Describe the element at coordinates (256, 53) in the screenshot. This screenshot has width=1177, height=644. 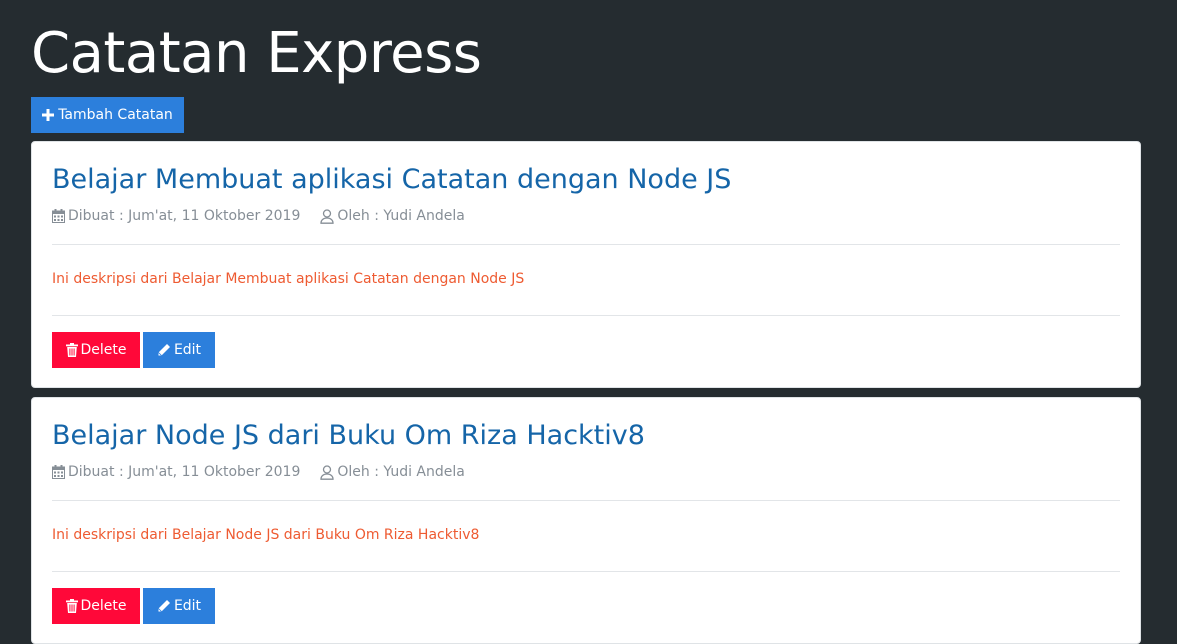
I see `page-title: Catatan Express` at that location.